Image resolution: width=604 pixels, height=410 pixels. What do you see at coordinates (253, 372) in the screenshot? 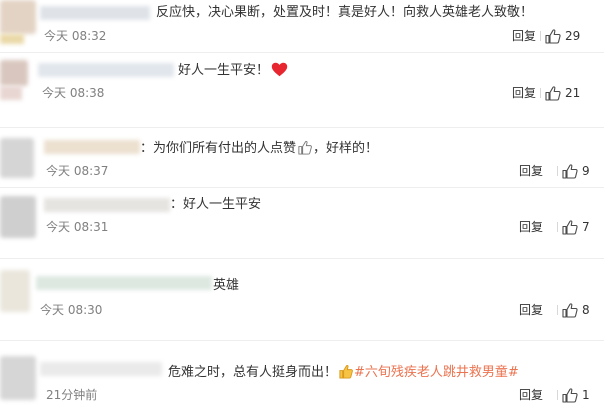
I see `comment-text-body: 危难之时，总有人挺身而出！` at bounding box center [253, 372].